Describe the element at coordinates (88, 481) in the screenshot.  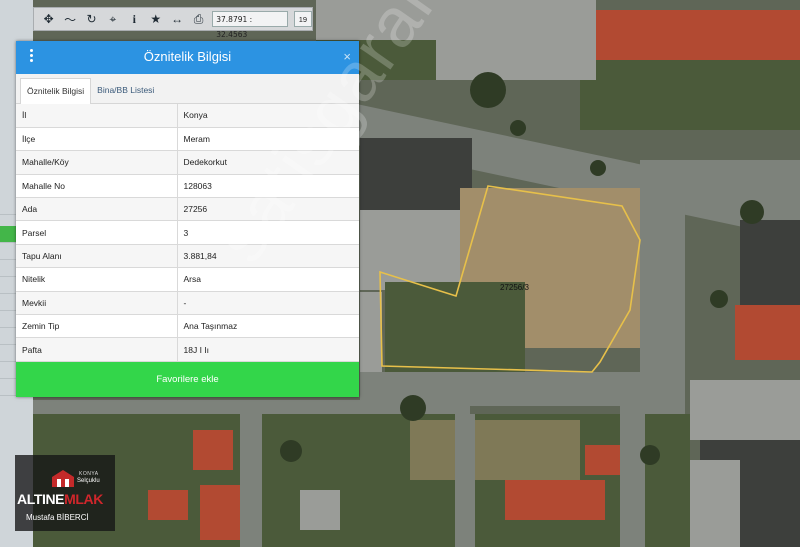
I see `logo-district: Selçuklu` at that location.